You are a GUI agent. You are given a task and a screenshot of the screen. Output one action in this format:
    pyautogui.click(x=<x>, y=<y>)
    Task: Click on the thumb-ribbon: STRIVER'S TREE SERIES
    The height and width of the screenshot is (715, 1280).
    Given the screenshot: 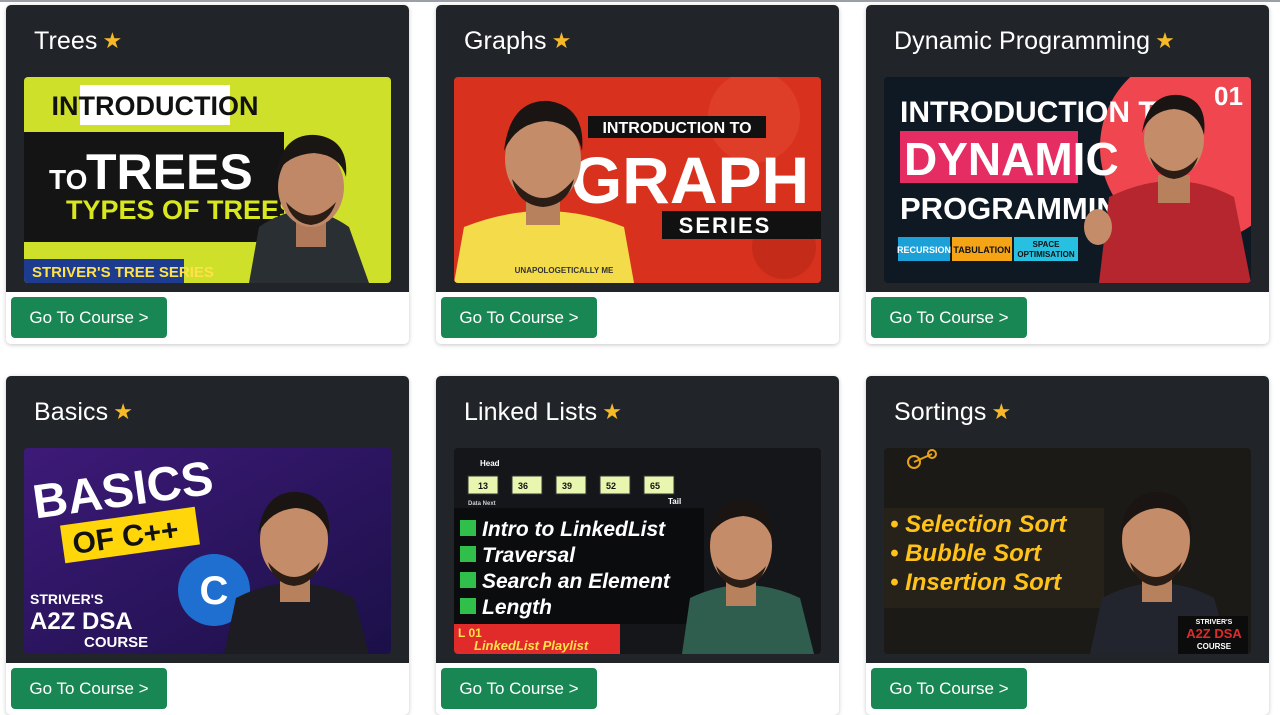 What is the action you would take?
    pyautogui.click(x=123, y=272)
    